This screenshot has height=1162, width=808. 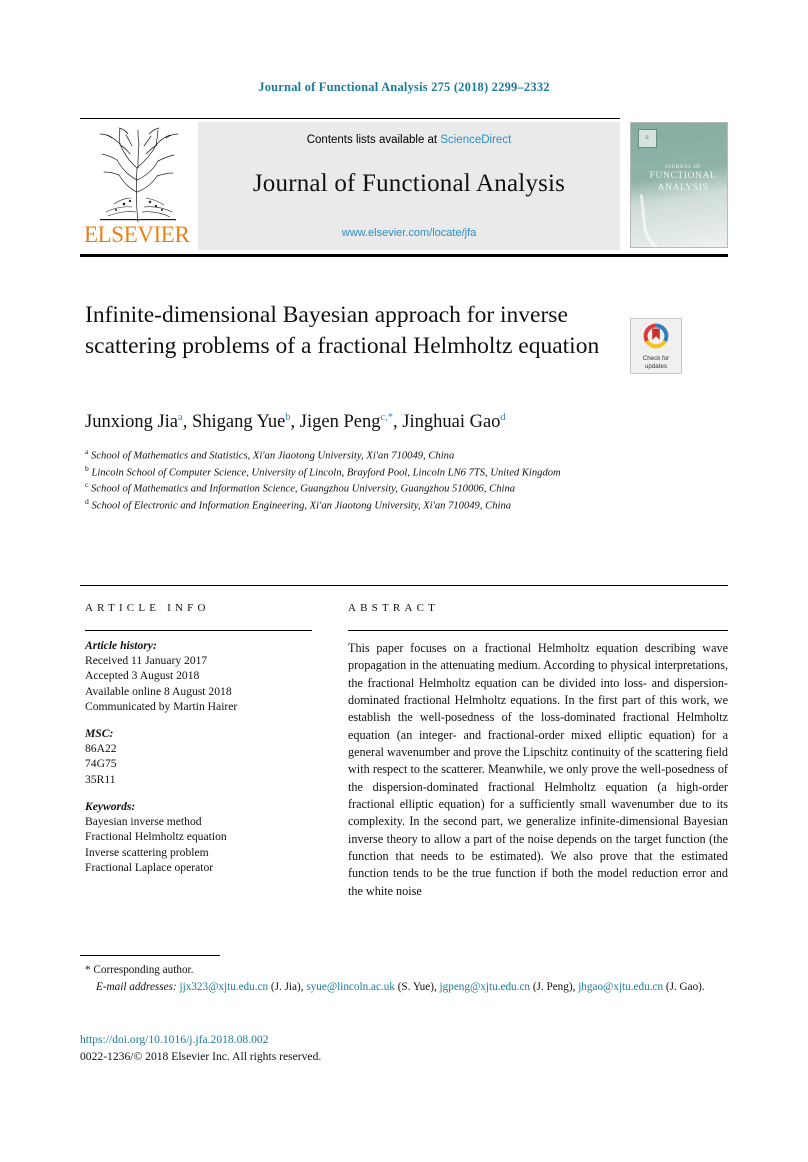 I want to click on corresponding-marker: *, so click(x=88, y=970).